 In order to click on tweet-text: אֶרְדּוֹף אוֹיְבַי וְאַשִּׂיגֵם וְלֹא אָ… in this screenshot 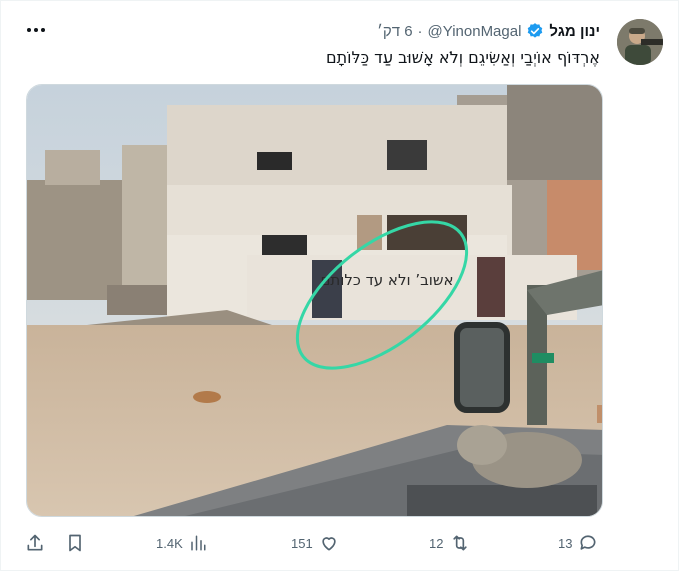, I will do `click(463, 57)`.